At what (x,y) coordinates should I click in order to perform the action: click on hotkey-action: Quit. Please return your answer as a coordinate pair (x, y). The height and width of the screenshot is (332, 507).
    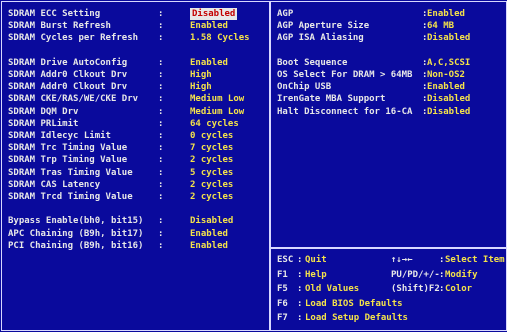
    Looking at the image, I should click on (316, 260).